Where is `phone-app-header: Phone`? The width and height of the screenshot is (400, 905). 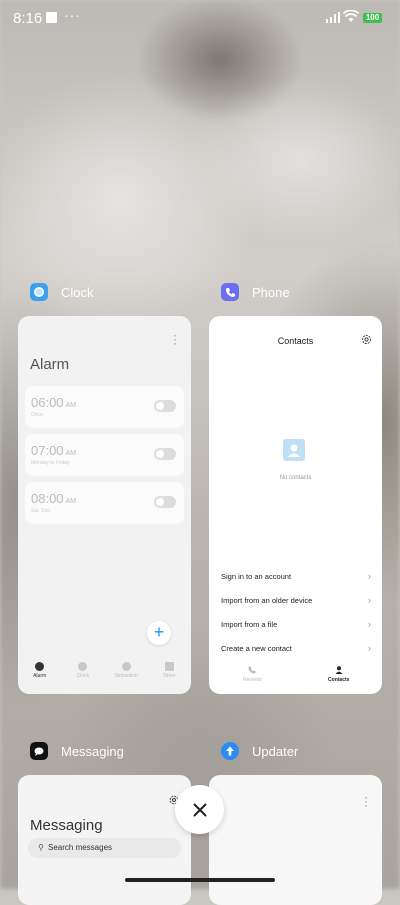 phone-app-header: Phone is located at coordinates (255, 292).